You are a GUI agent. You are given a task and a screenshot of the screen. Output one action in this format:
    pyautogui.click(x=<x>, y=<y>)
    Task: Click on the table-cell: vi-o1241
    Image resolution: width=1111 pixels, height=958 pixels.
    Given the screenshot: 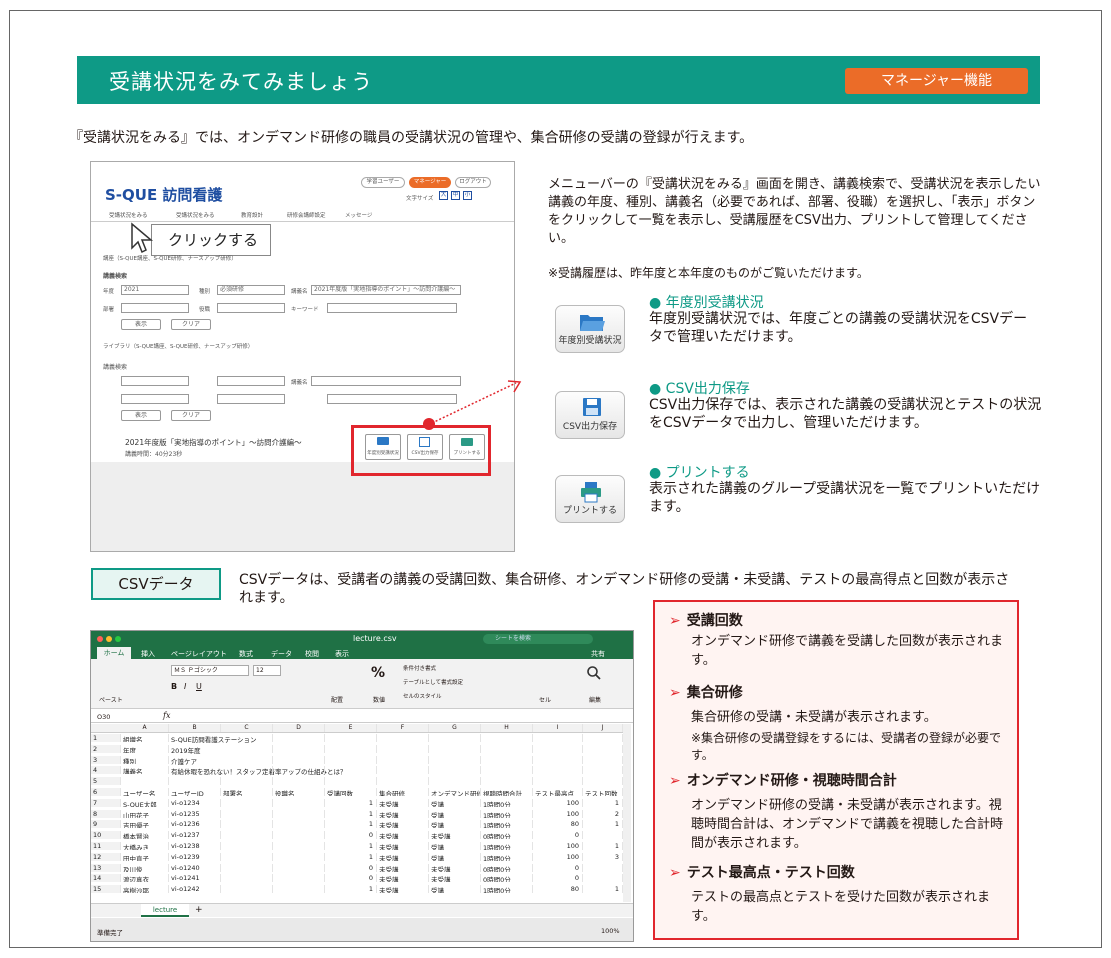 What is the action you would take?
    pyautogui.click(x=195, y=878)
    